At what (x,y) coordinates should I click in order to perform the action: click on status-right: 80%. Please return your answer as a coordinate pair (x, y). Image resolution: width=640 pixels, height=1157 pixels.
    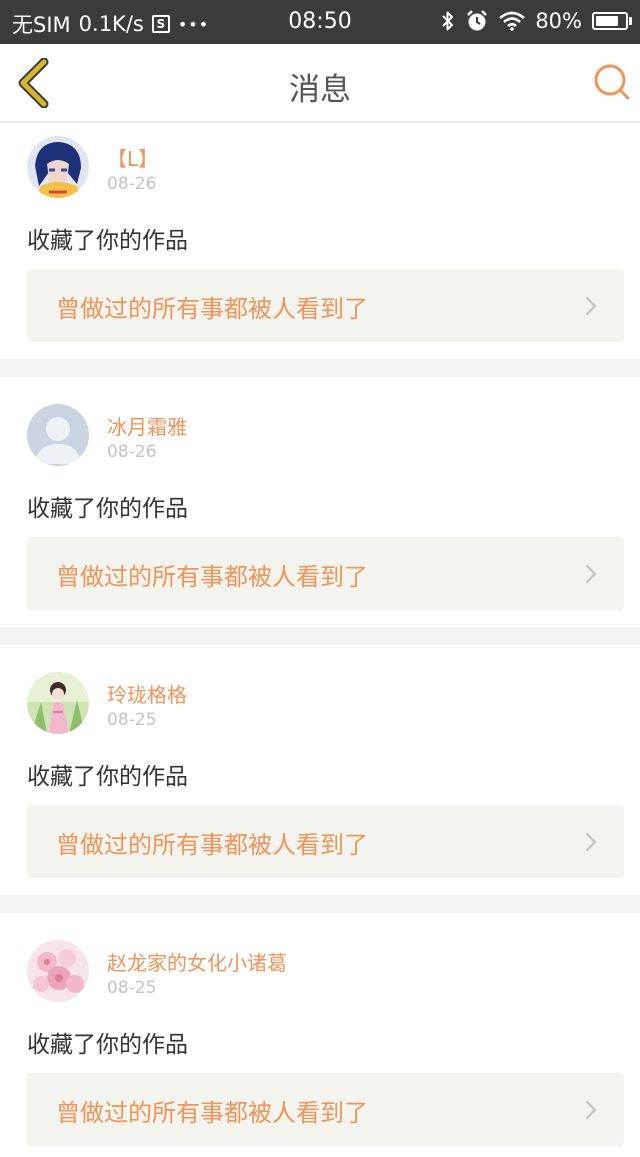
    Looking at the image, I should click on (536, 21).